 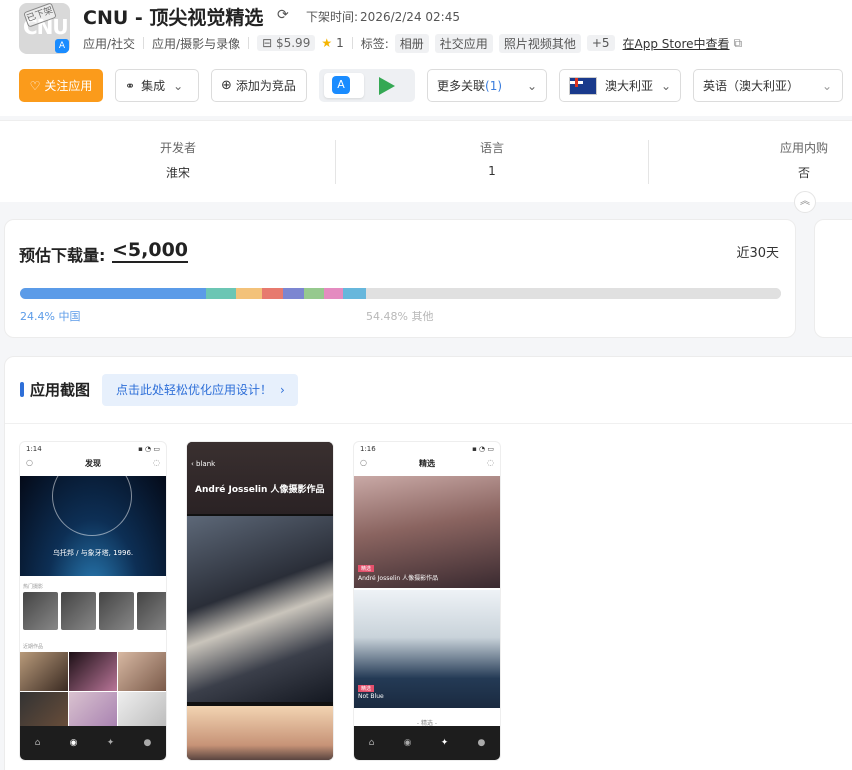 I want to click on language-label: 英语（澳大利亚）, so click(x=751, y=86).